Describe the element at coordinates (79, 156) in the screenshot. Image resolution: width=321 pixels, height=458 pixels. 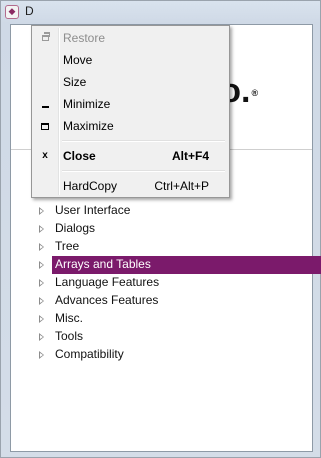
I see `menu-item-label: Close` at that location.